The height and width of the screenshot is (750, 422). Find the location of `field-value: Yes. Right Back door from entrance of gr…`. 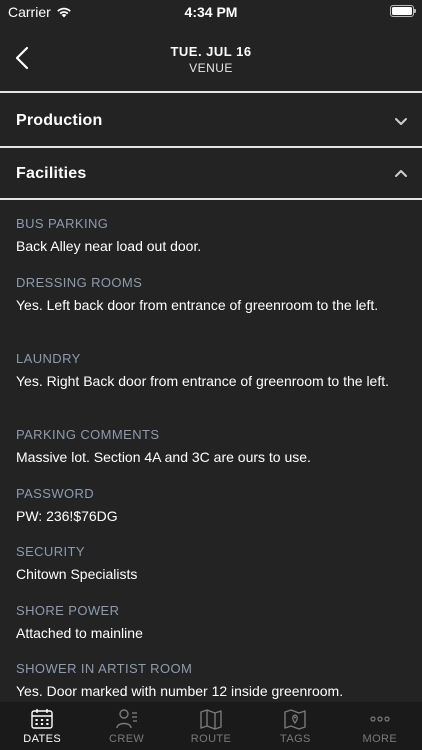

field-value: Yes. Right Back door from entrance of gr… is located at coordinates (203, 381).